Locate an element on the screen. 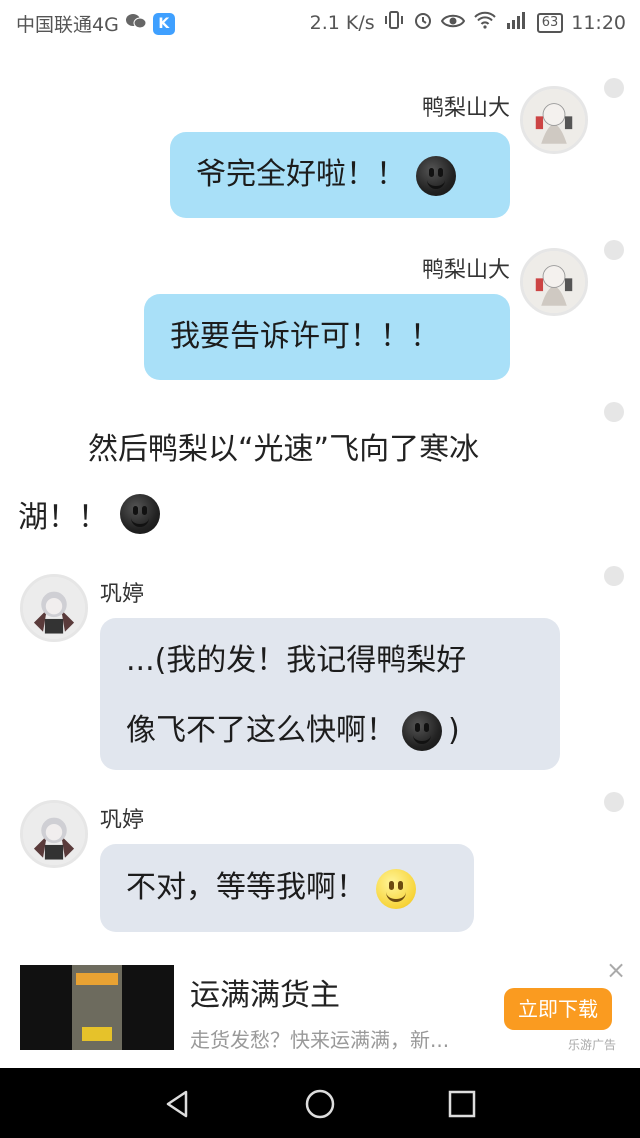  back-icon is located at coordinates (178, 1104).